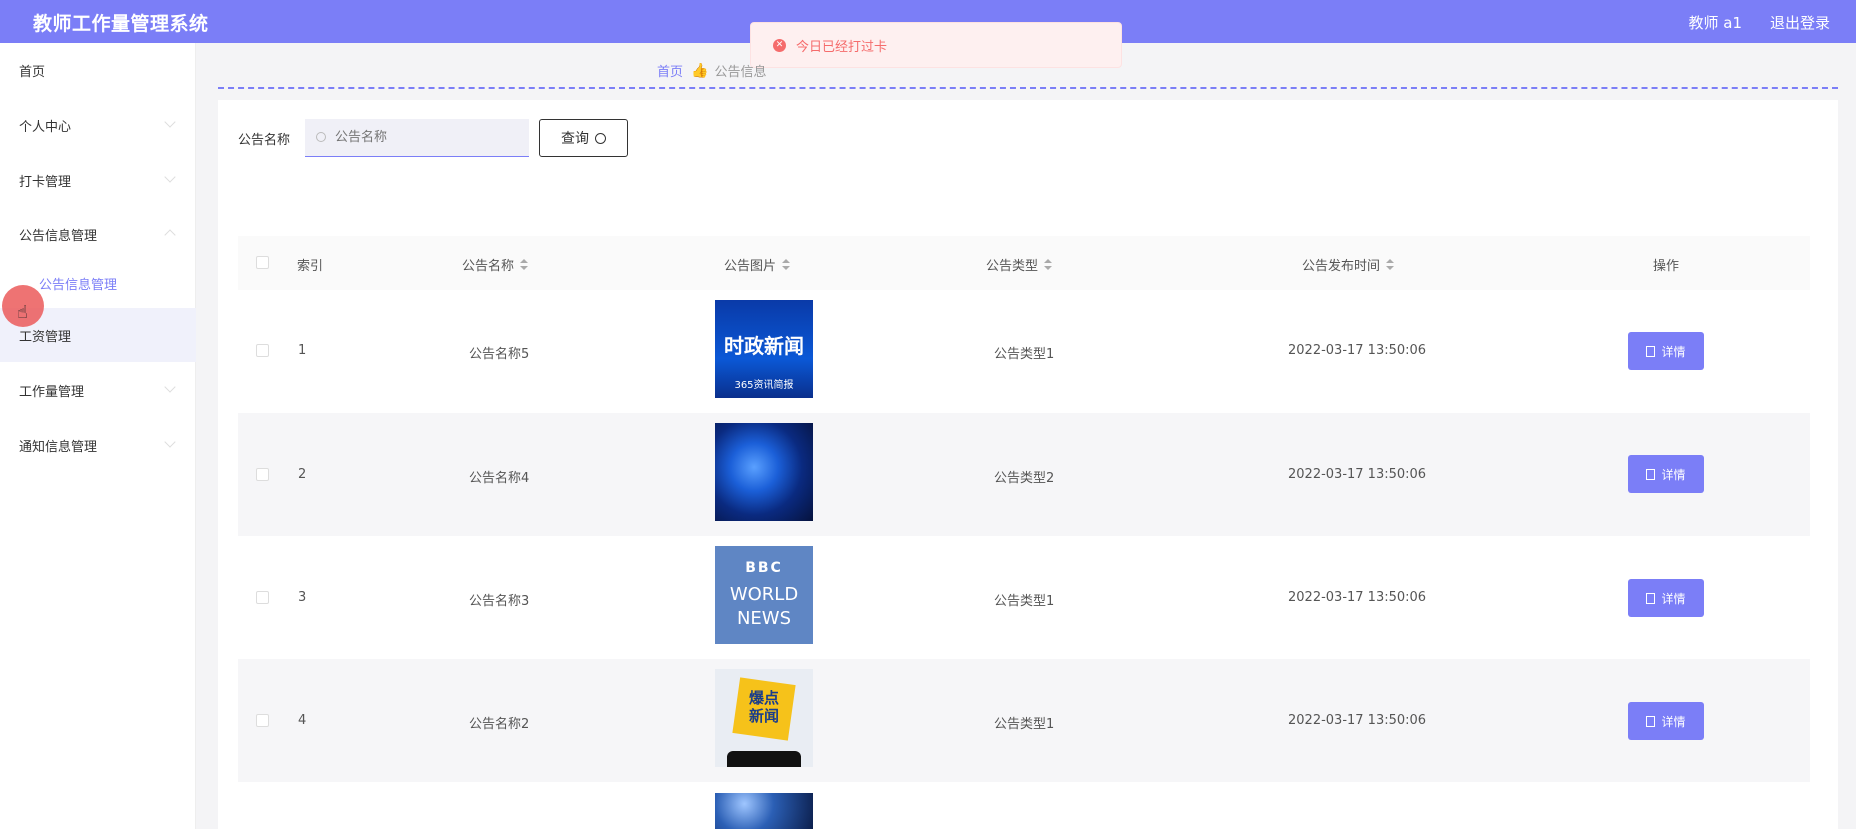 This screenshot has height=829, width=1856. I want to click on row-index: 3, so click(302, 597).